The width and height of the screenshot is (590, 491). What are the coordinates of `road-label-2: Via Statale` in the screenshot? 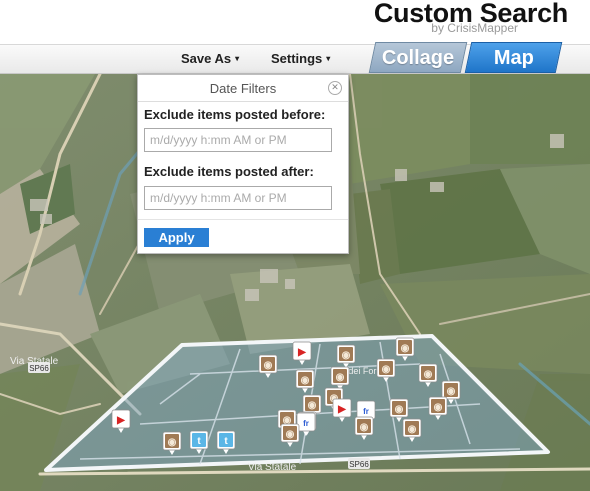 It's located at (34, 361).